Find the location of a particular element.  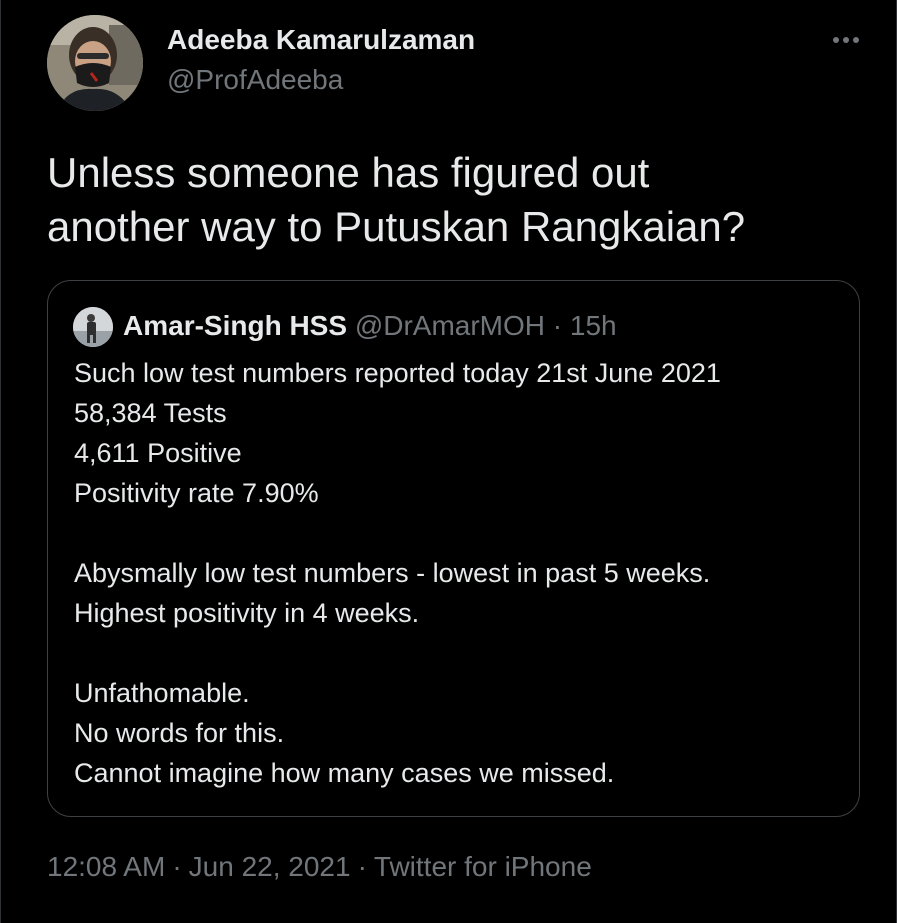

tweet-text-line: Unless someone has figured out is located at coordinates (348, 172).